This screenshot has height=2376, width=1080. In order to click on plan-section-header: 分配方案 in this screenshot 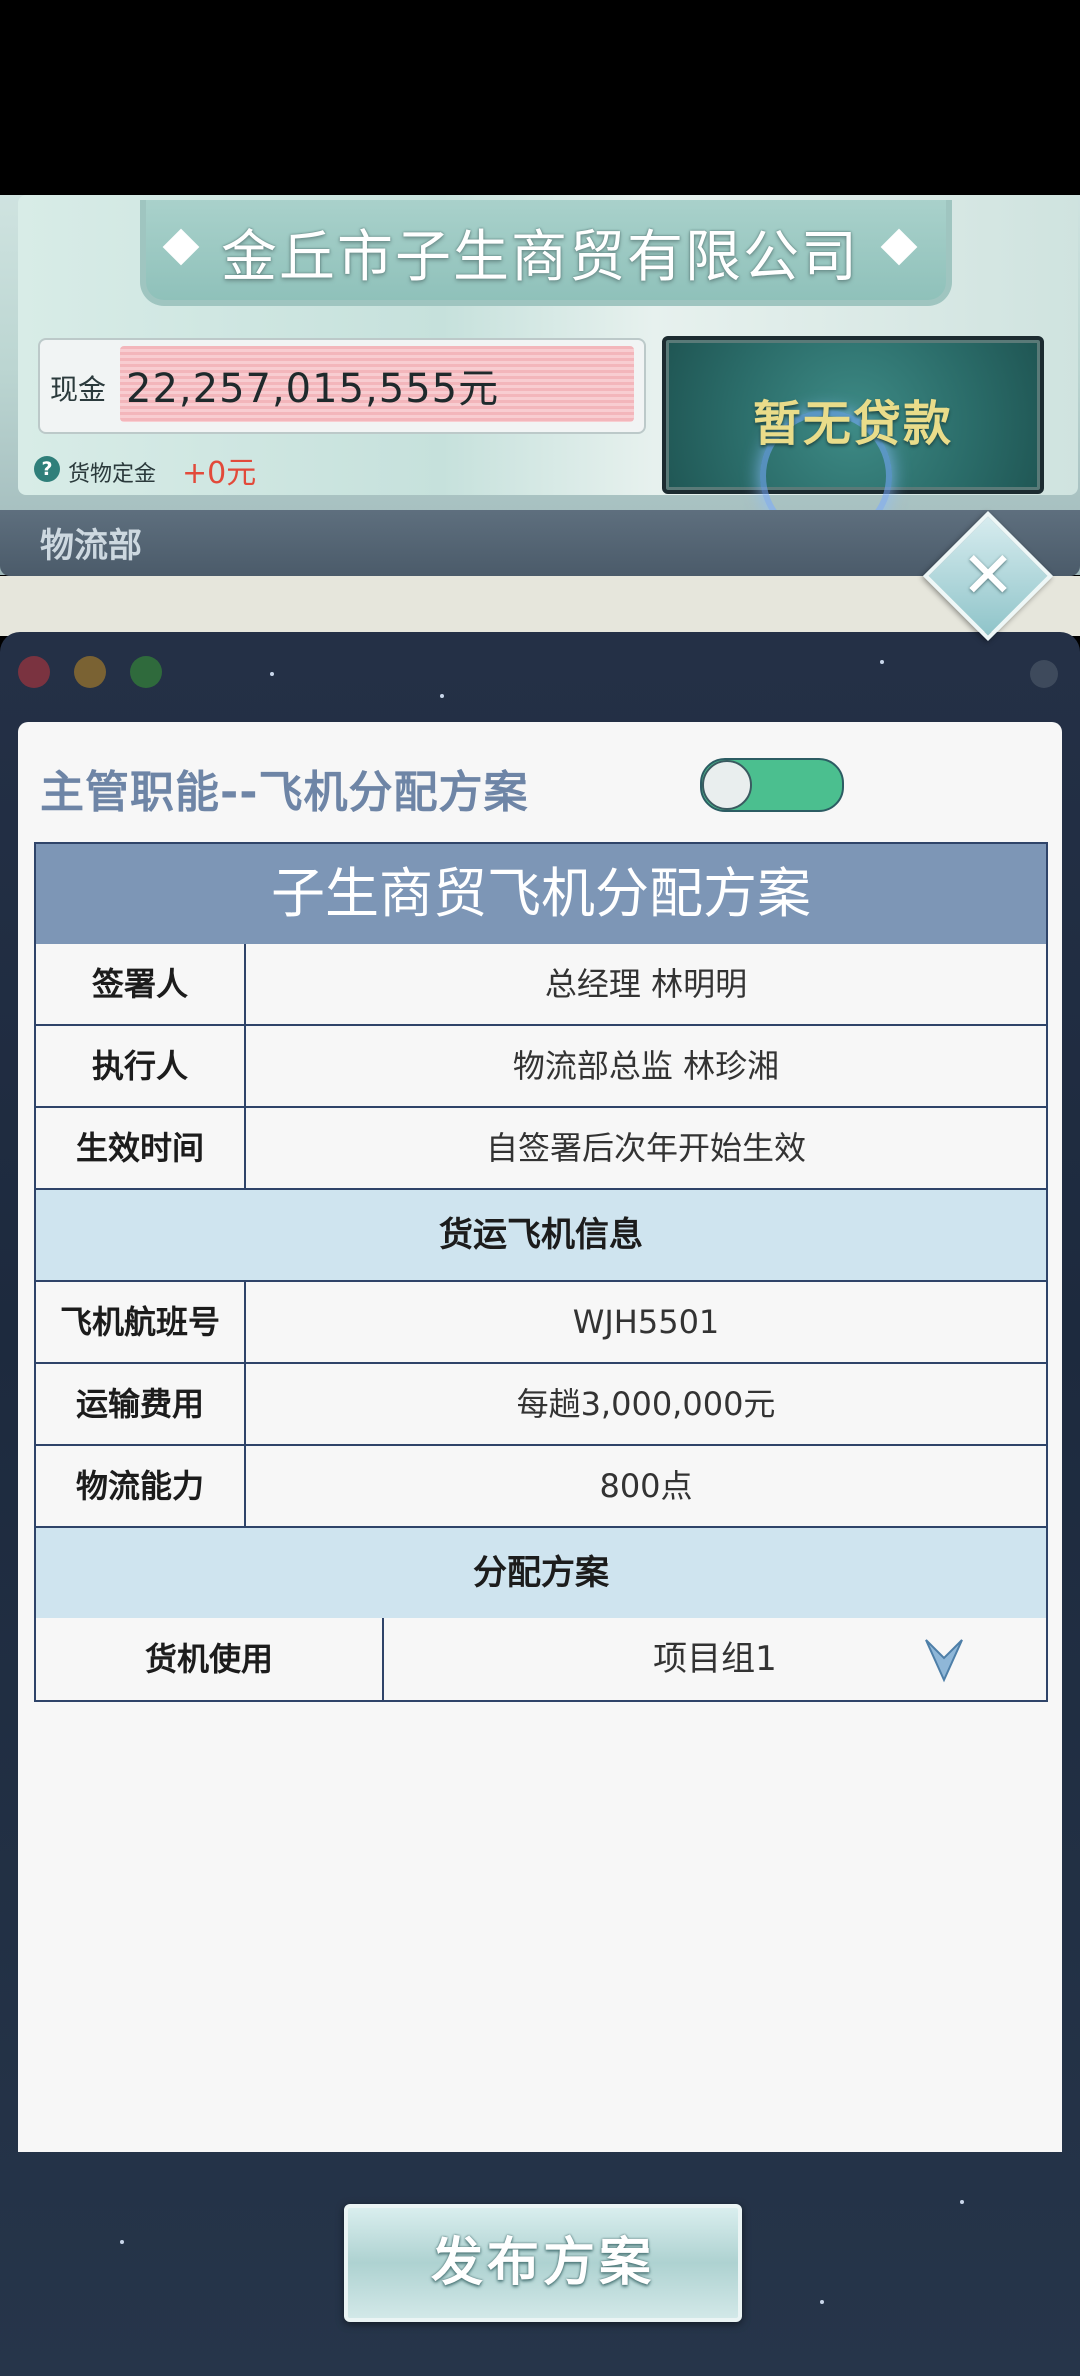, I will do `click(541, 1574)`.